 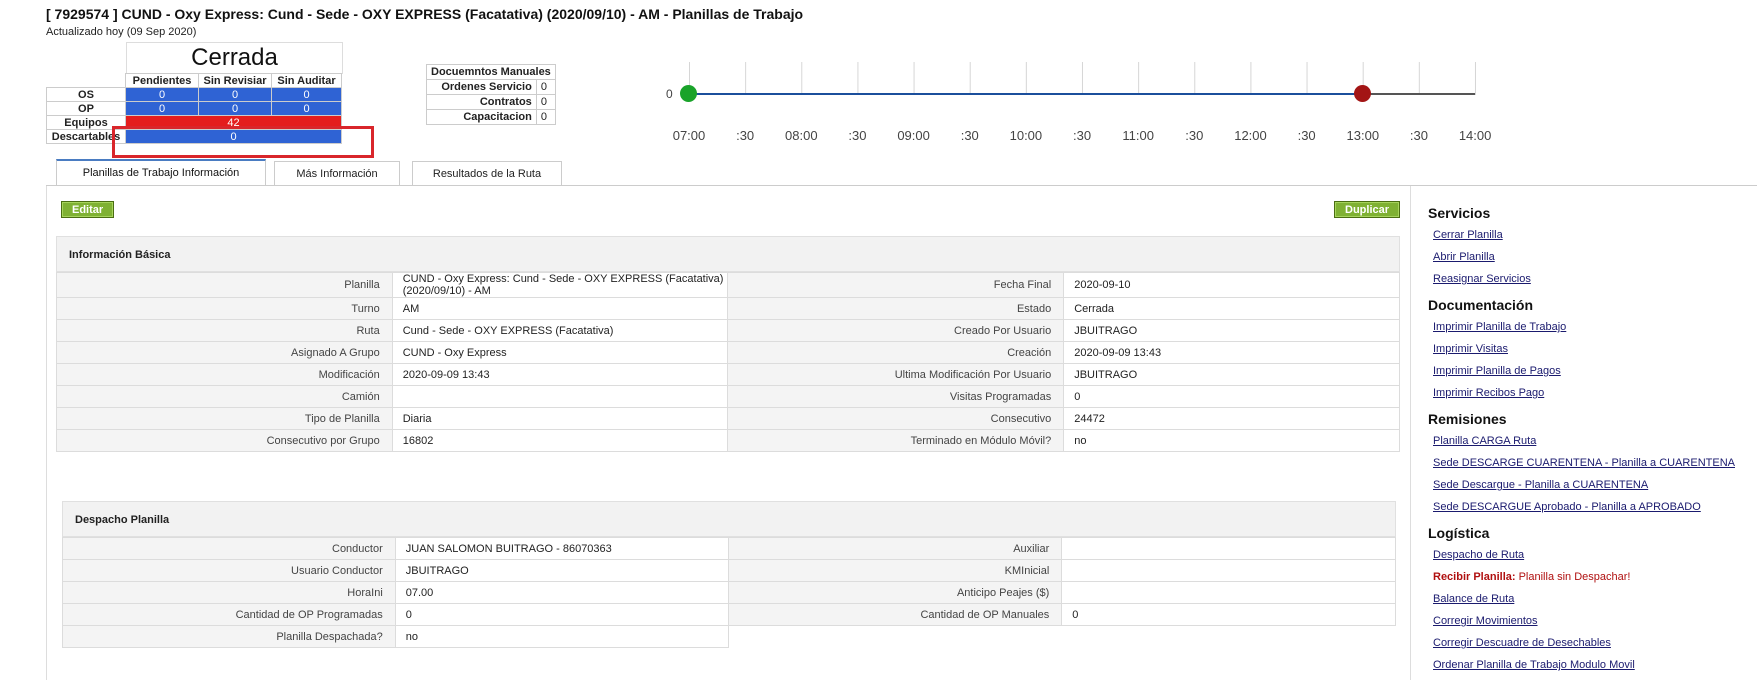 I want to click on os-pendientes: 0, so click(x=162, y=94).